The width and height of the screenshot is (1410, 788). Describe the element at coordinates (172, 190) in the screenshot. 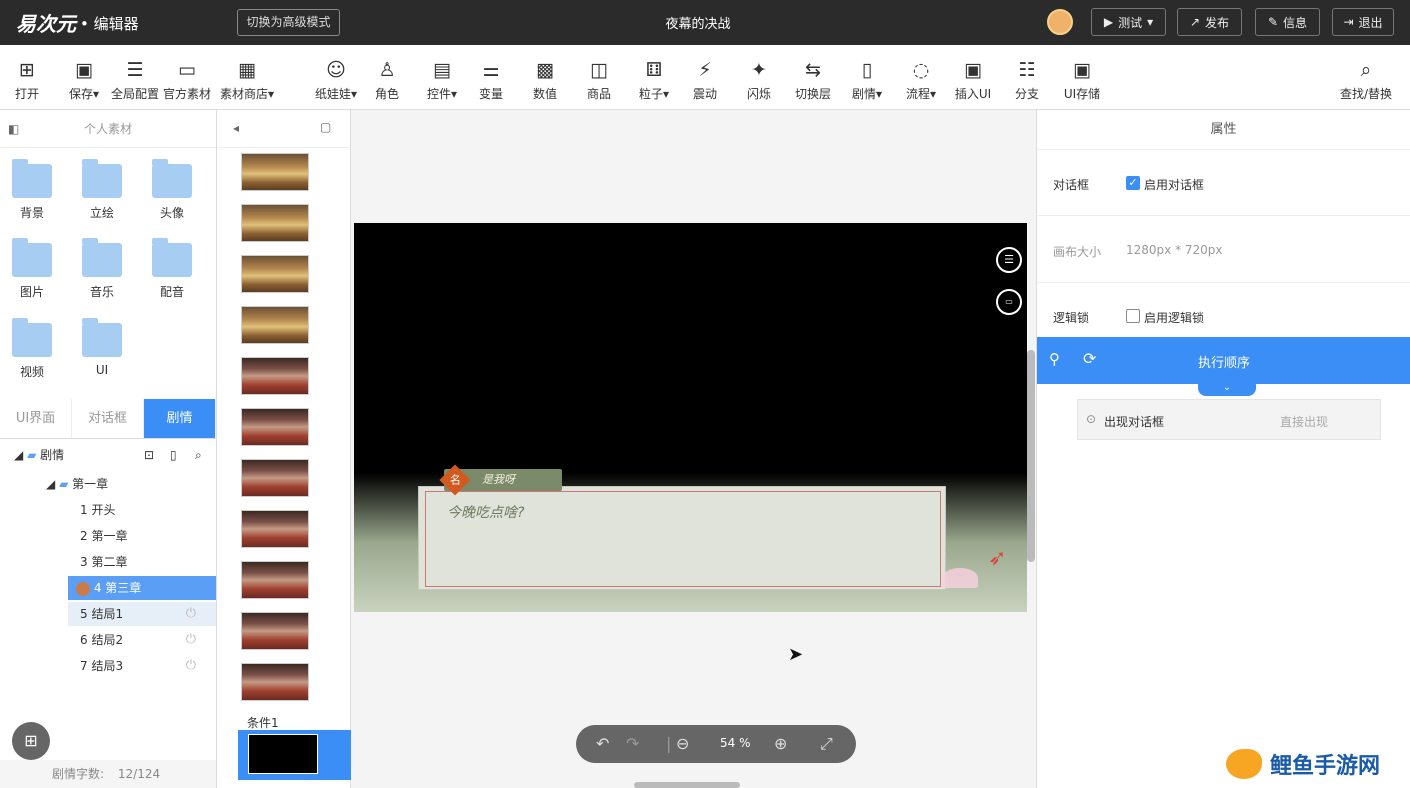

I see `folder-avatar: 头像` at that location.